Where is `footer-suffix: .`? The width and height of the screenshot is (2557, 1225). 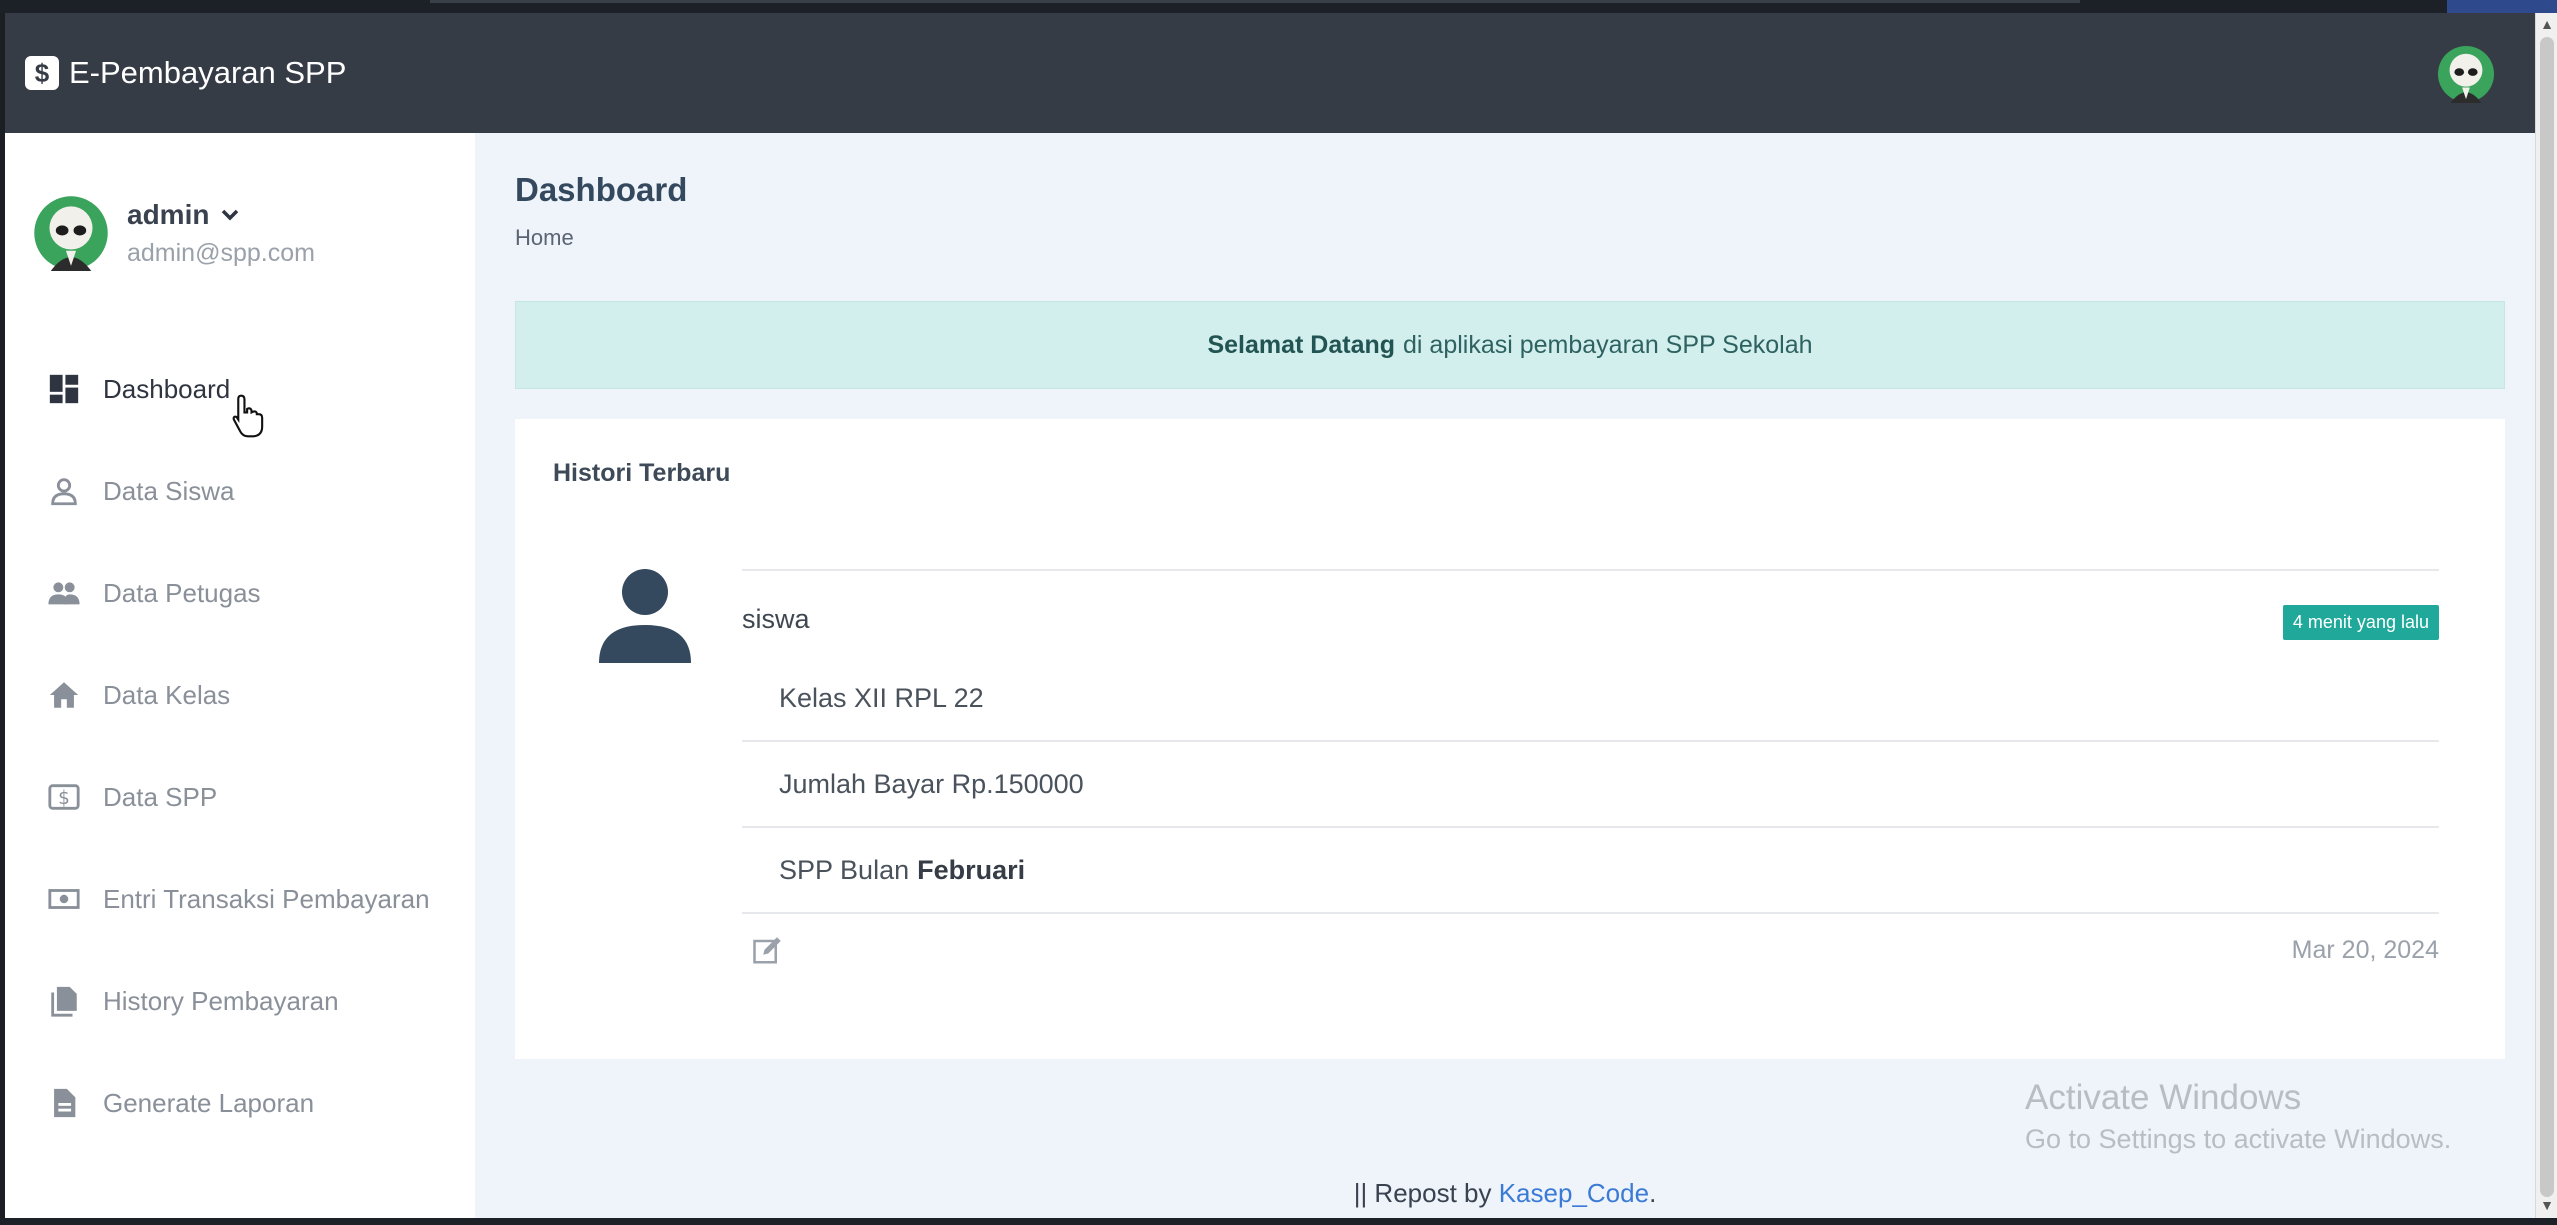 footer-suffix: . is located at coordinates (1653, 1193).